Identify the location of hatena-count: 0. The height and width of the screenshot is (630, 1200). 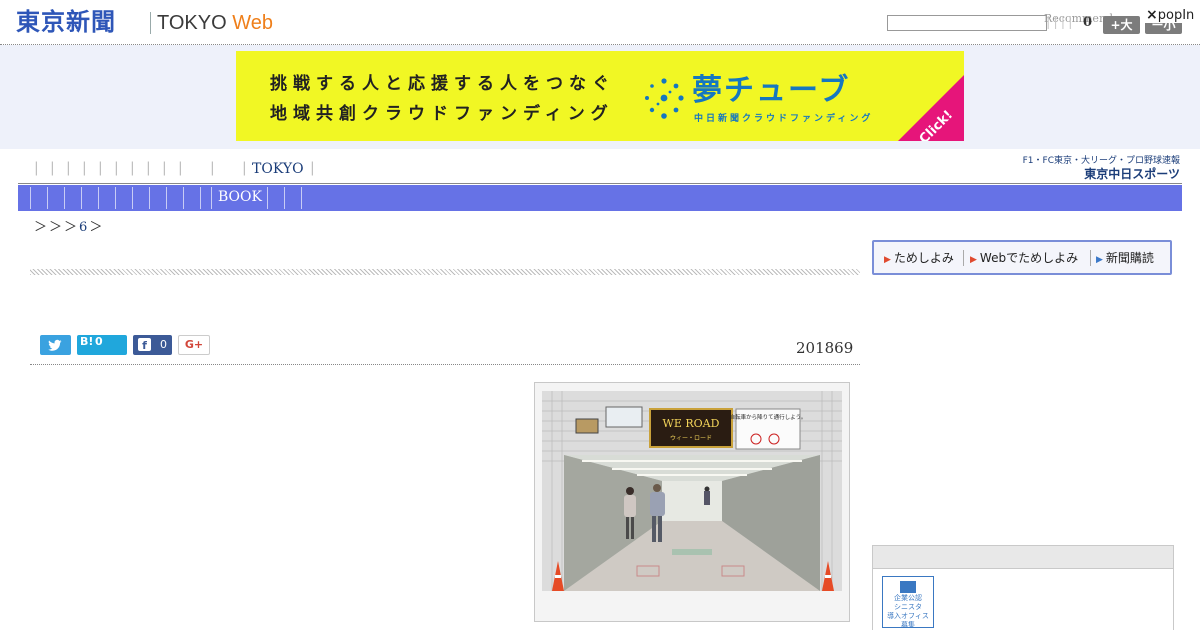
(99, 341).